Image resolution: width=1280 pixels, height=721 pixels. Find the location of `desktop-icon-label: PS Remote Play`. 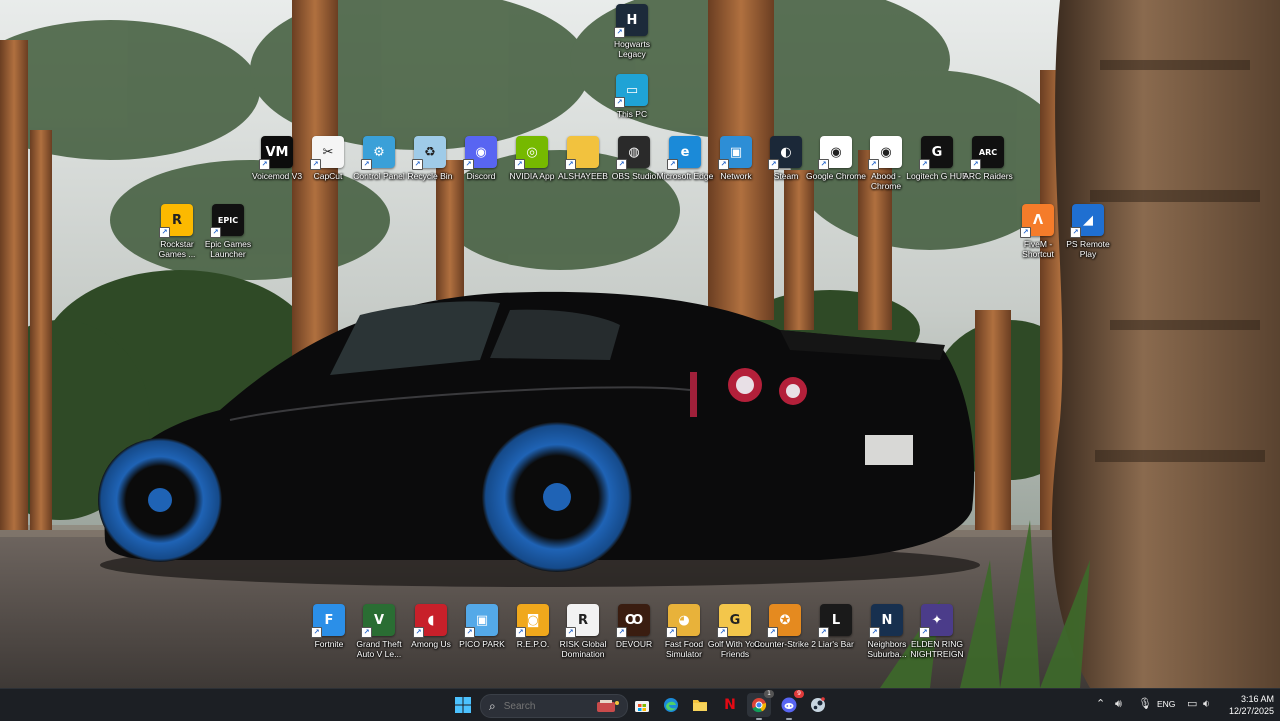

desktop-icon-label: PS Remote Play is located at coordinates (1088, 249).